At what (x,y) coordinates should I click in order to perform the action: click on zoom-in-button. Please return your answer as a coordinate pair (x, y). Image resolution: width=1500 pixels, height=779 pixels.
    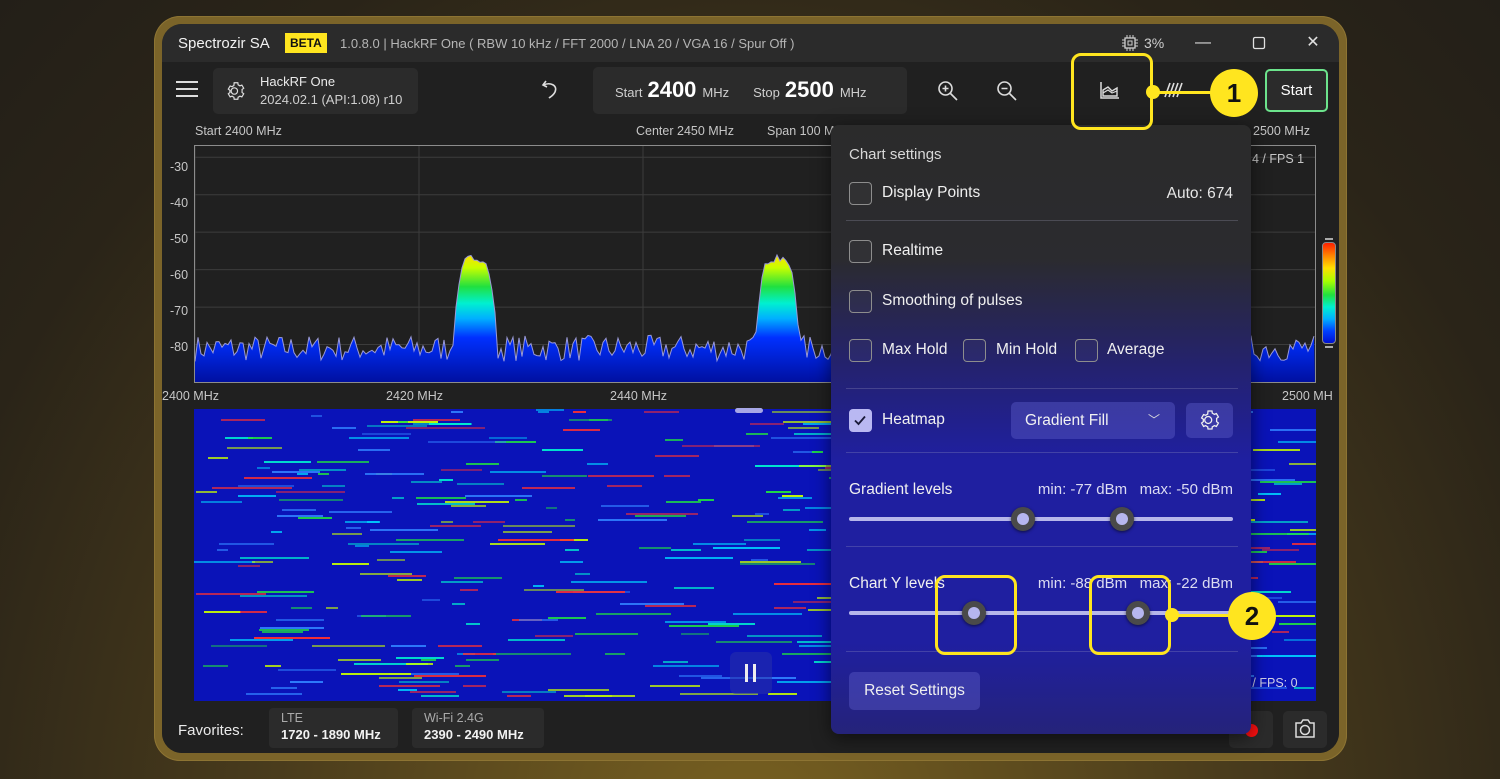
    Looking at the image, I should click on (948, 93).